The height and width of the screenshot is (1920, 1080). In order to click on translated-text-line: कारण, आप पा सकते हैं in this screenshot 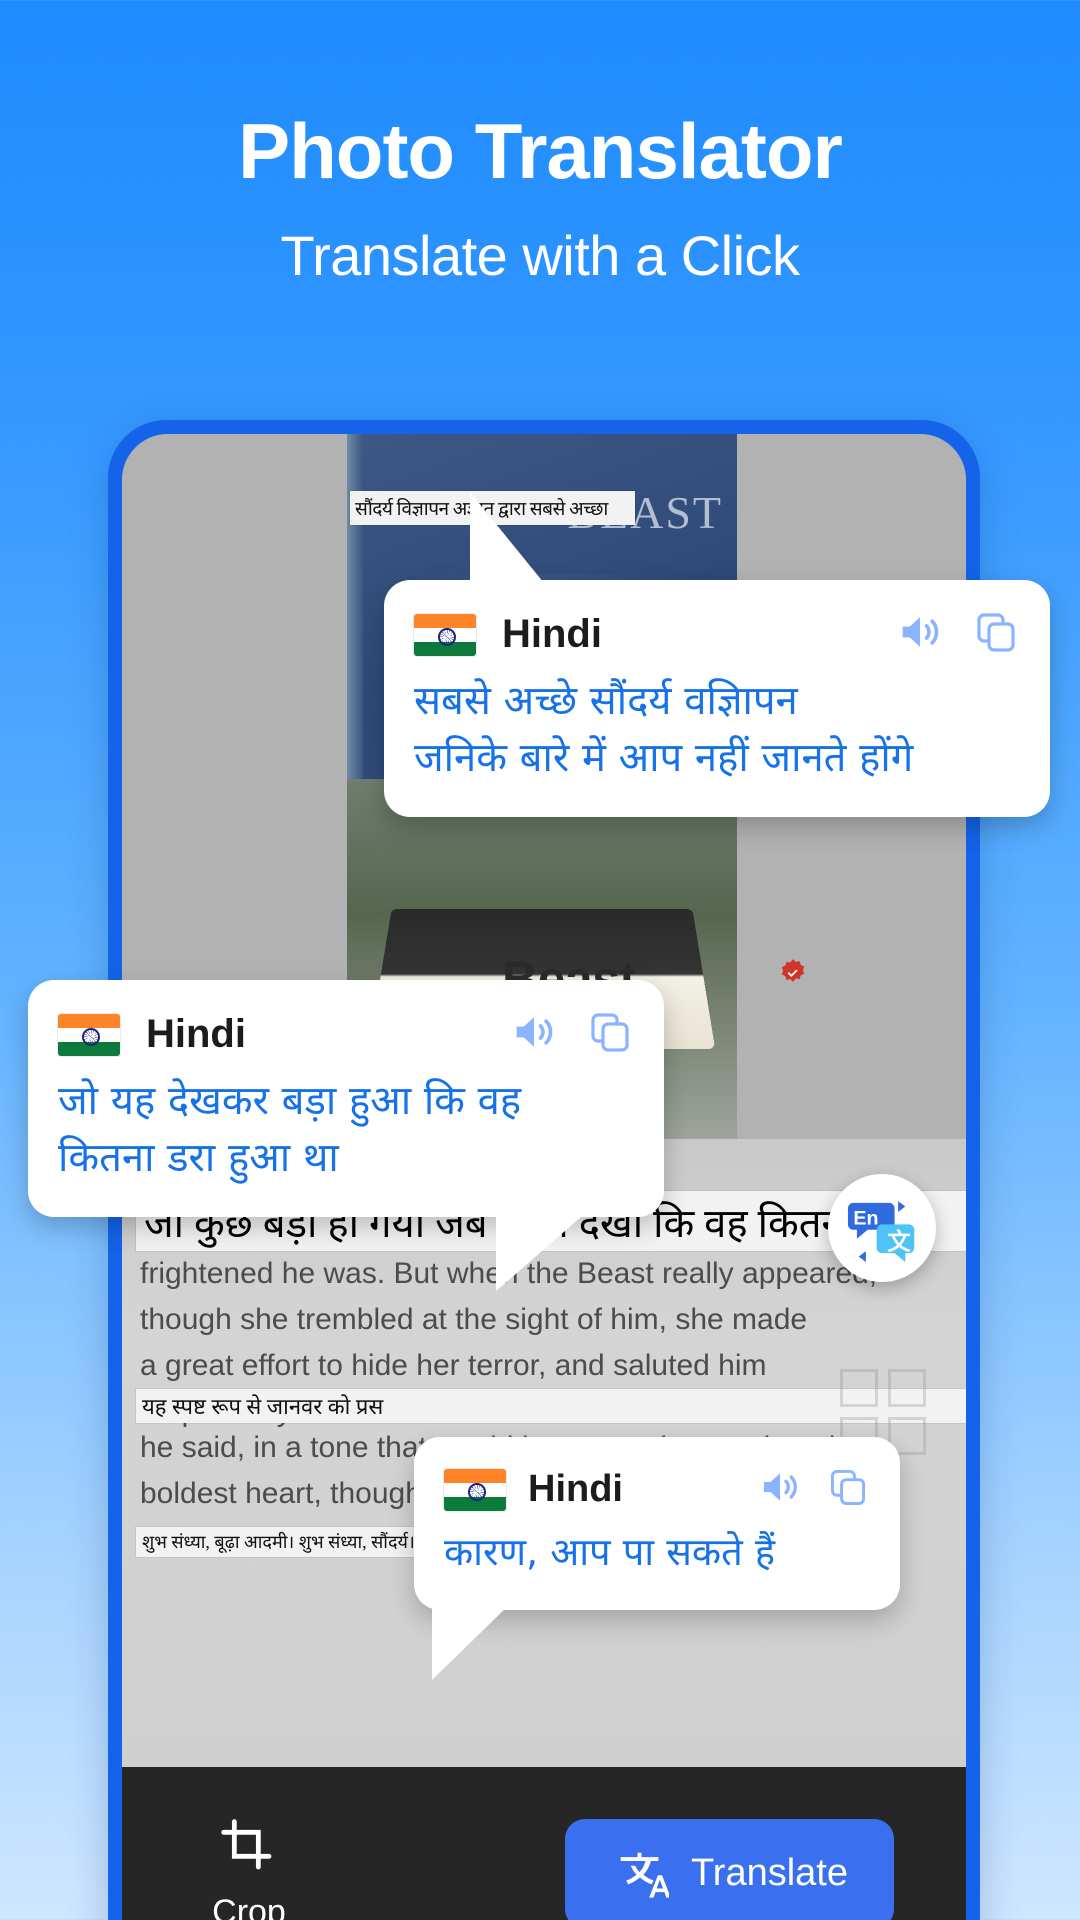, I will do `click(609, 1552)`.